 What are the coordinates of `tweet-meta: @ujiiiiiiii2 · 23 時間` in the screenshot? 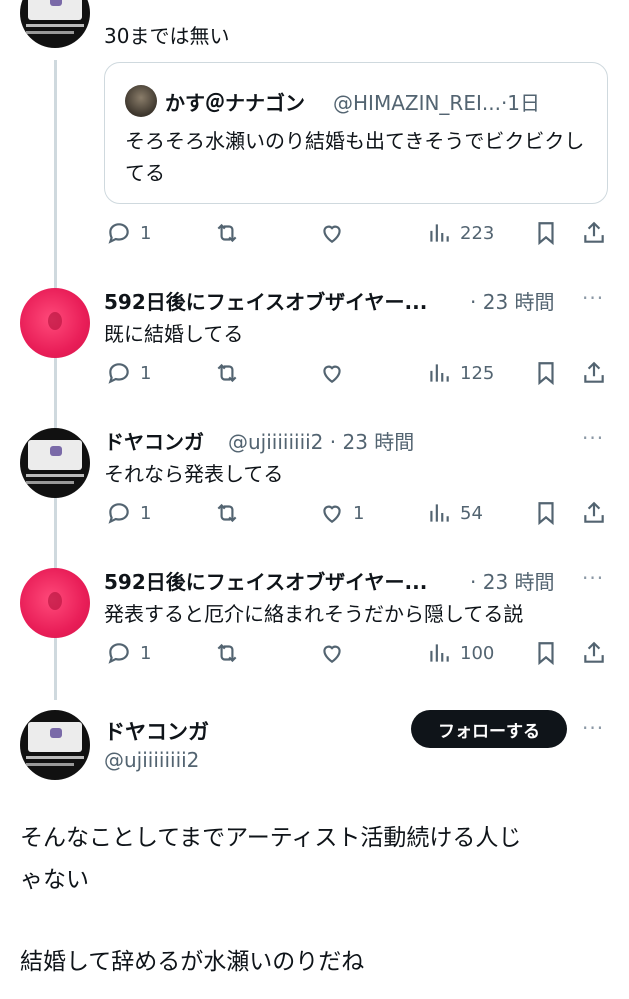 It's located at (321, 442).